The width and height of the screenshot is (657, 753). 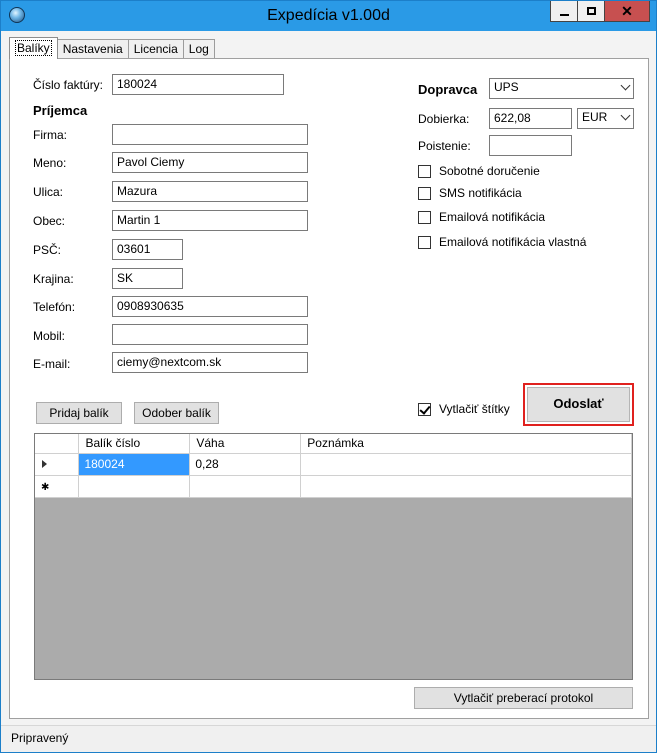 I want to click on currency-select: EUR, so click(x=605, y=118).